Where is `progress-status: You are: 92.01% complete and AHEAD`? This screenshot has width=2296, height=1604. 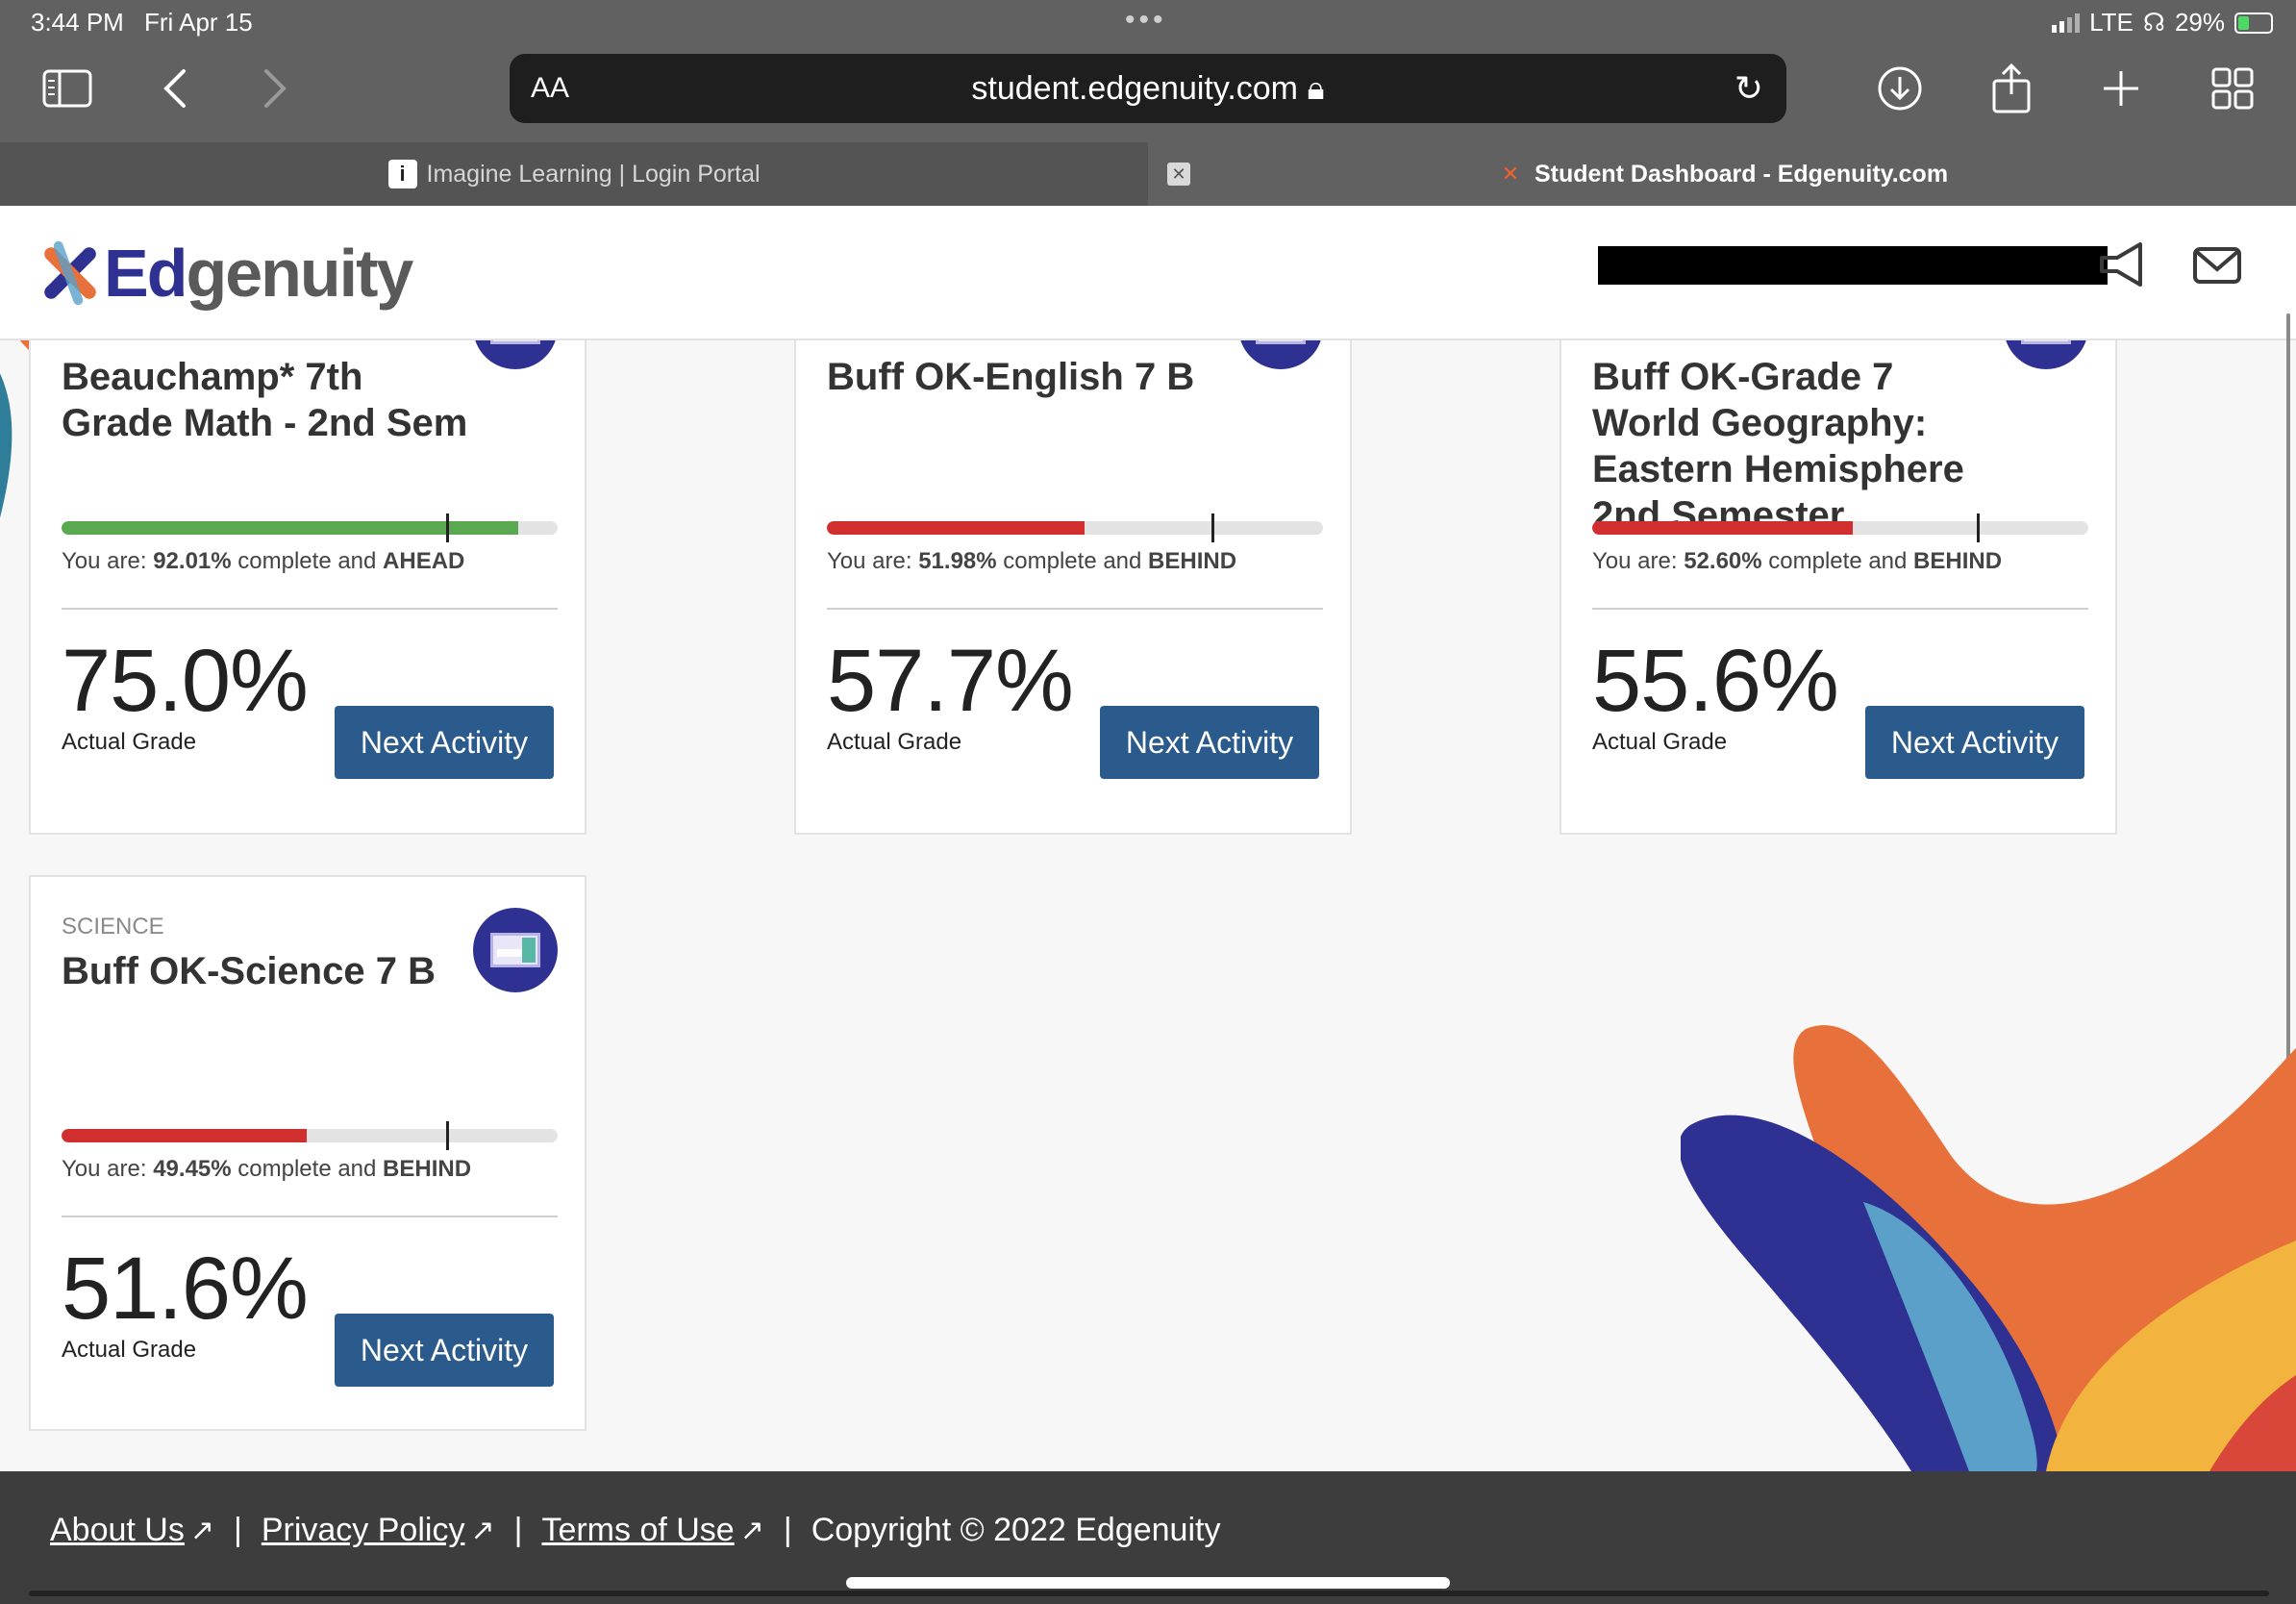 progress-status: You are: 92.01% complete and AHEAD is located at coordinates (263, 561).